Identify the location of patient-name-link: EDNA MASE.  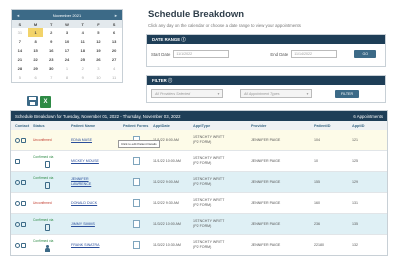
(97, 140).